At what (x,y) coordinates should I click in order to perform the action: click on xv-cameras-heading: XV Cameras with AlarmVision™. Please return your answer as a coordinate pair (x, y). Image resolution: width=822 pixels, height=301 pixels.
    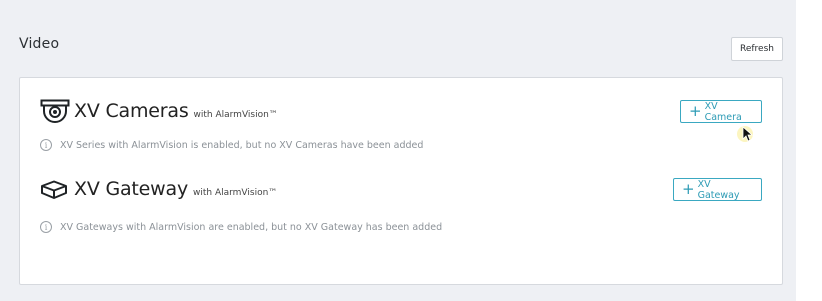
    Looking at the image, I should click on (176, 111).